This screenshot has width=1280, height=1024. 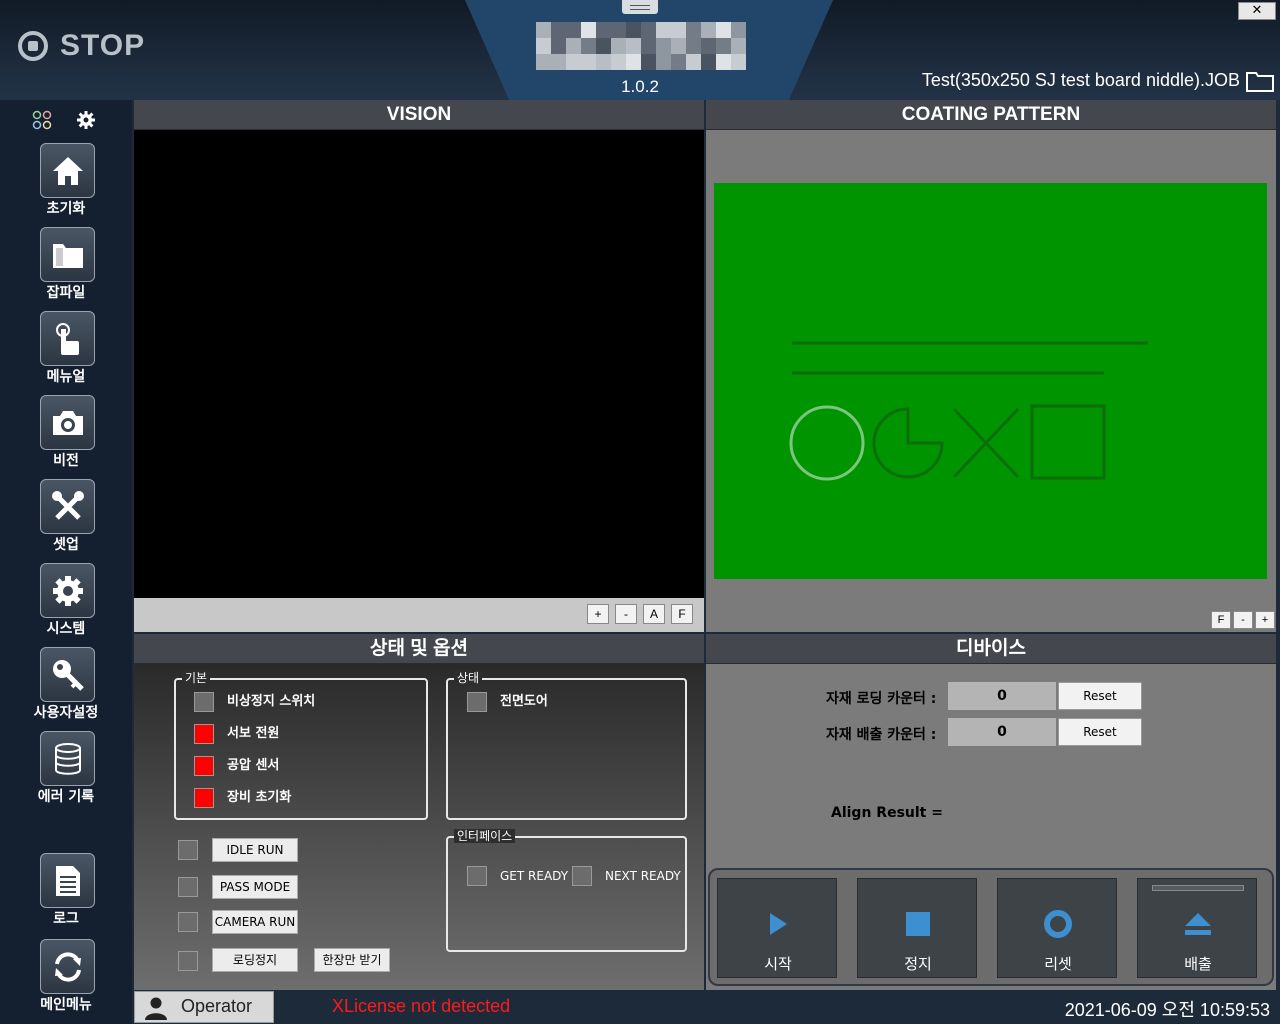 What do you see at coordinates (1265, 620) in the screenshot?
I see `coating-zoom-in-button: +` at bounding box center [1265, 620].